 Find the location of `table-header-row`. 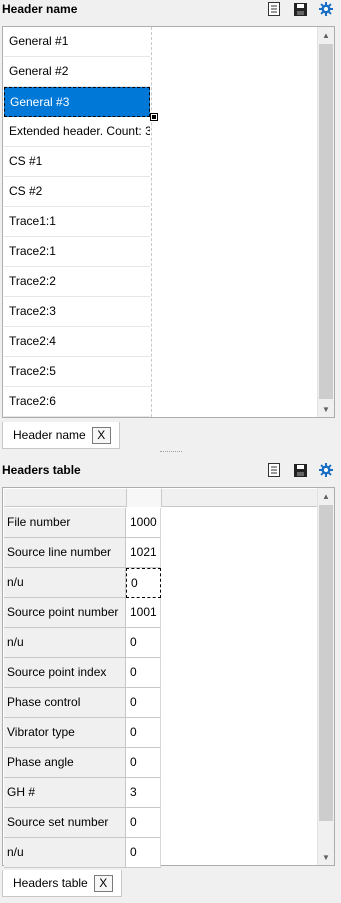

table-header-row is located at coordinates (163, 498).